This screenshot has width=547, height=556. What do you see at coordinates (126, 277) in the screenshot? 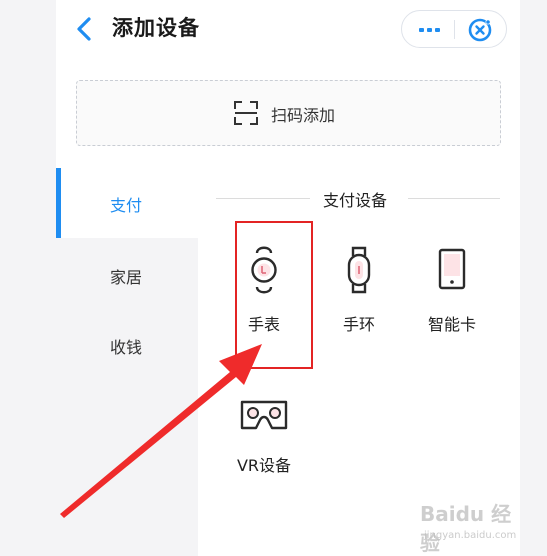
I see `sidebar-item-label: 家居` at bounding box center [126, 277].